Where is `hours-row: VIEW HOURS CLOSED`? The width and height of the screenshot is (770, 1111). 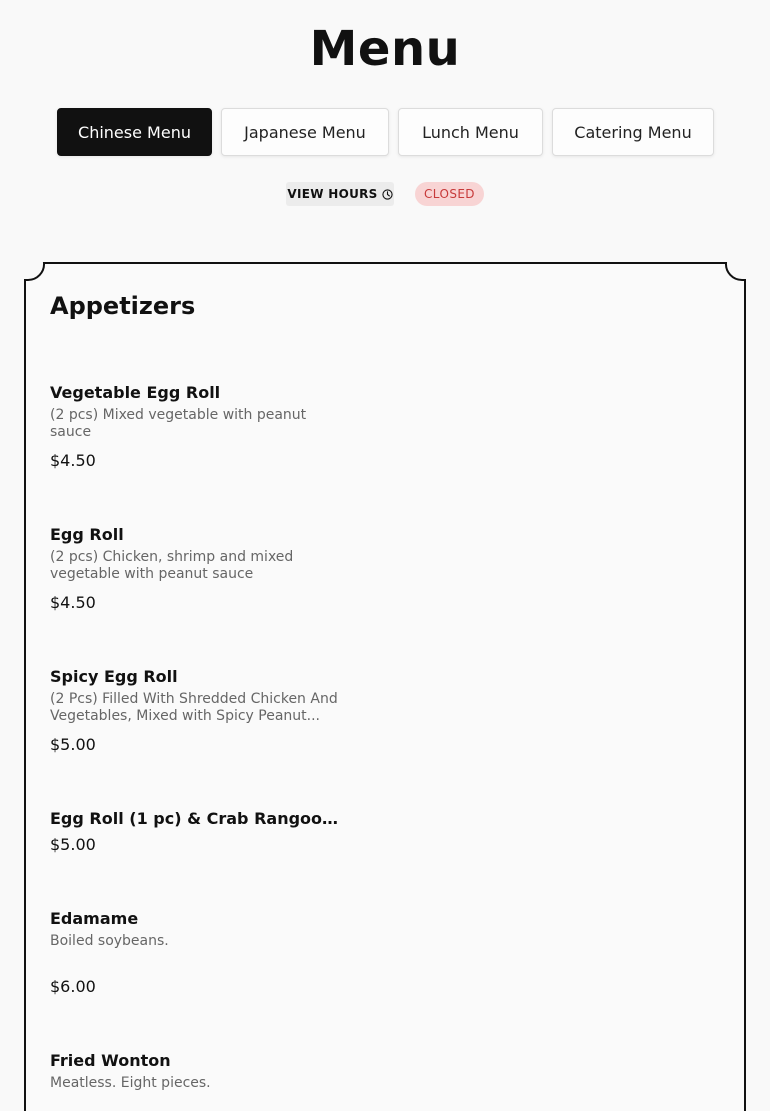 hours-row: VIEW HOURS CLOSED is located at coordinates (385, 194).